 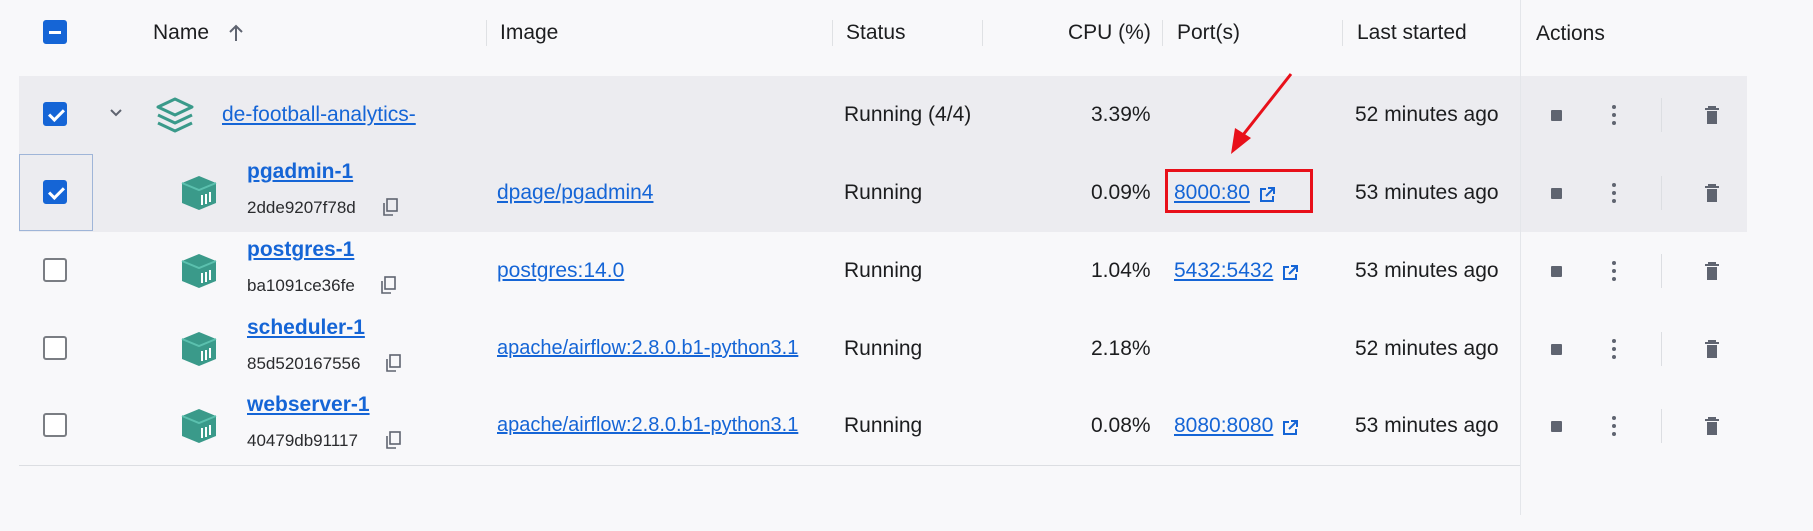 What do you see at coordinates (236, 33) in the screenshot?
I see `arrow-up-icon` at bounding box center [236, 33].